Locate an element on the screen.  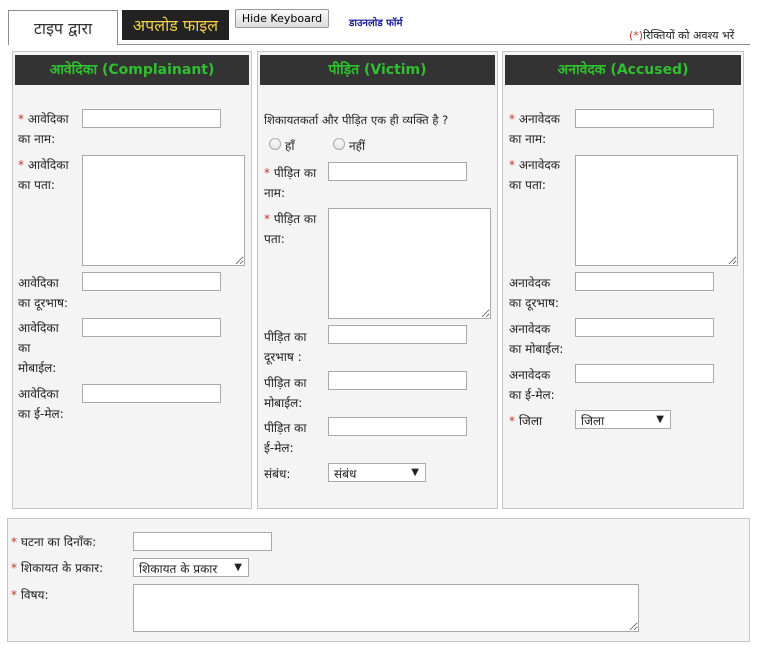
accused-mobile-label: अनावेदक का मोबाईल: is located at coordinates (543, 339).